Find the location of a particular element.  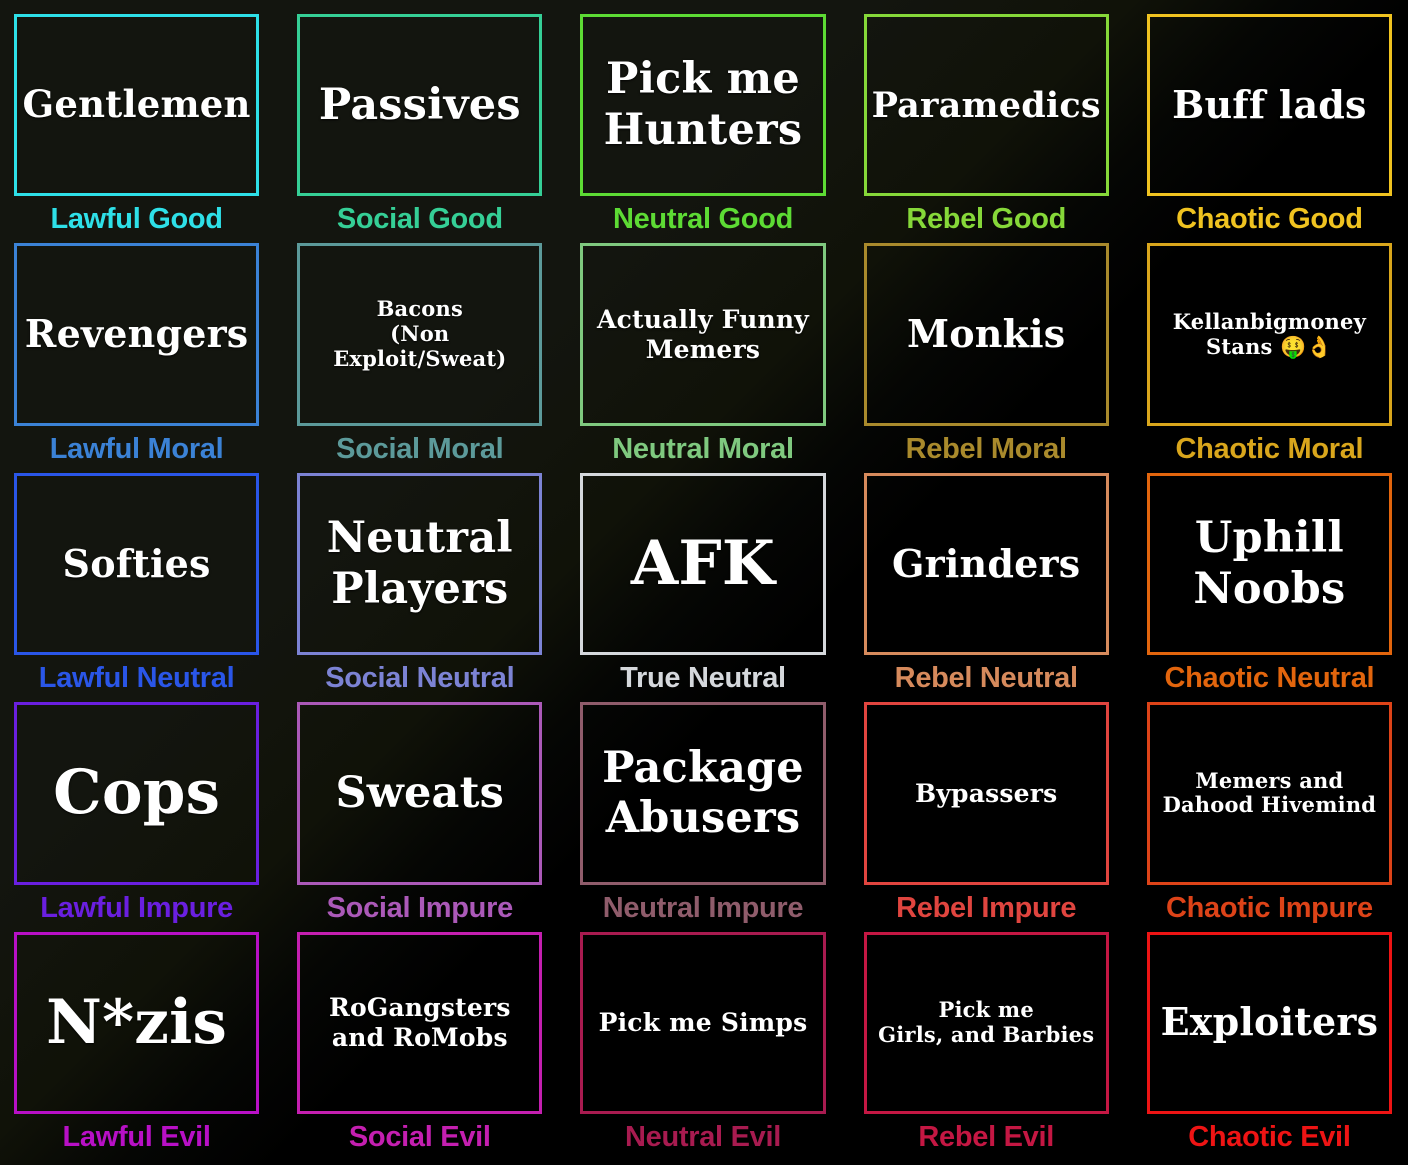

entry-box-neutral-impure: Package Abusers is located at coordinates (703, 793).